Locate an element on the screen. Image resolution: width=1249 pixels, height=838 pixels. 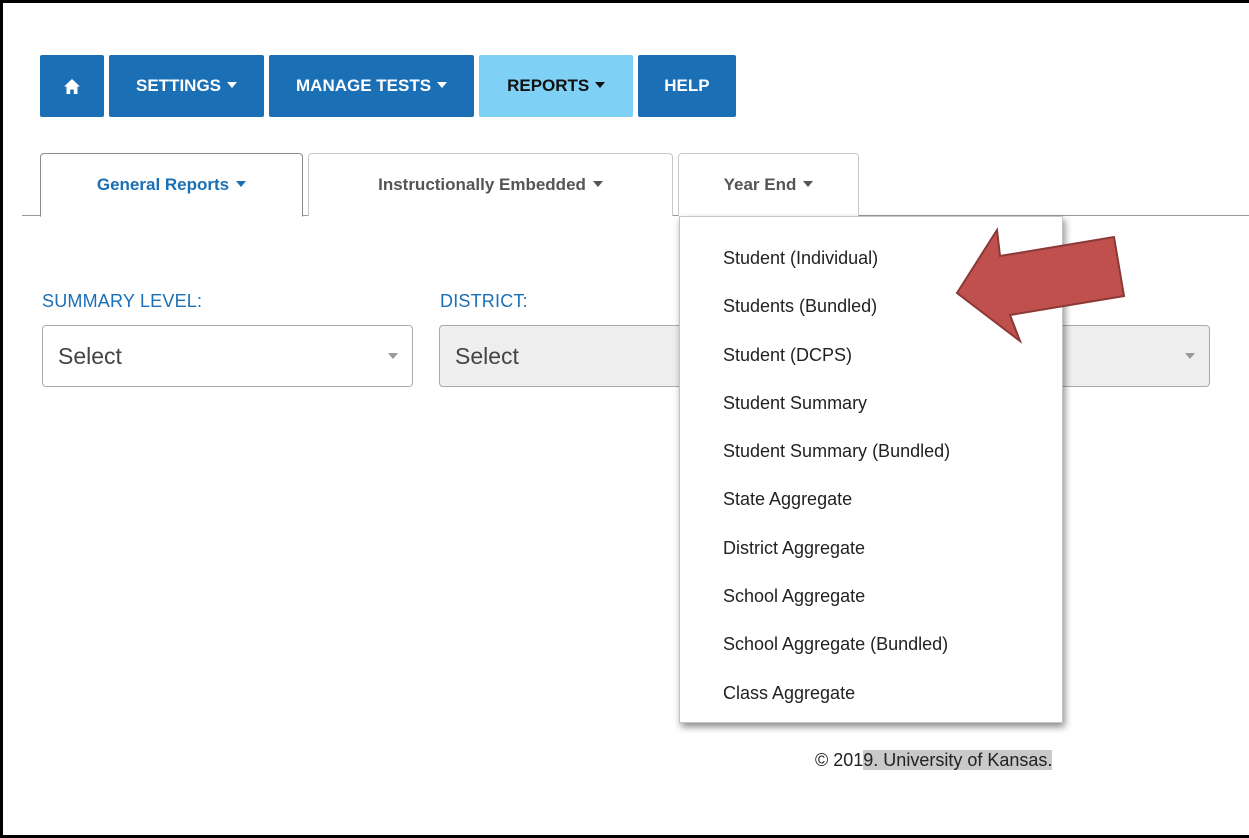
red-arrow-shape is located at coordinates (1040, 285).